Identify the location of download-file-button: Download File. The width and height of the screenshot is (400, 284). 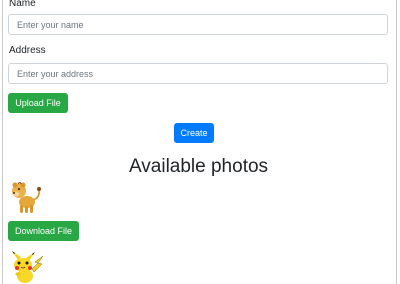
(43, 231).